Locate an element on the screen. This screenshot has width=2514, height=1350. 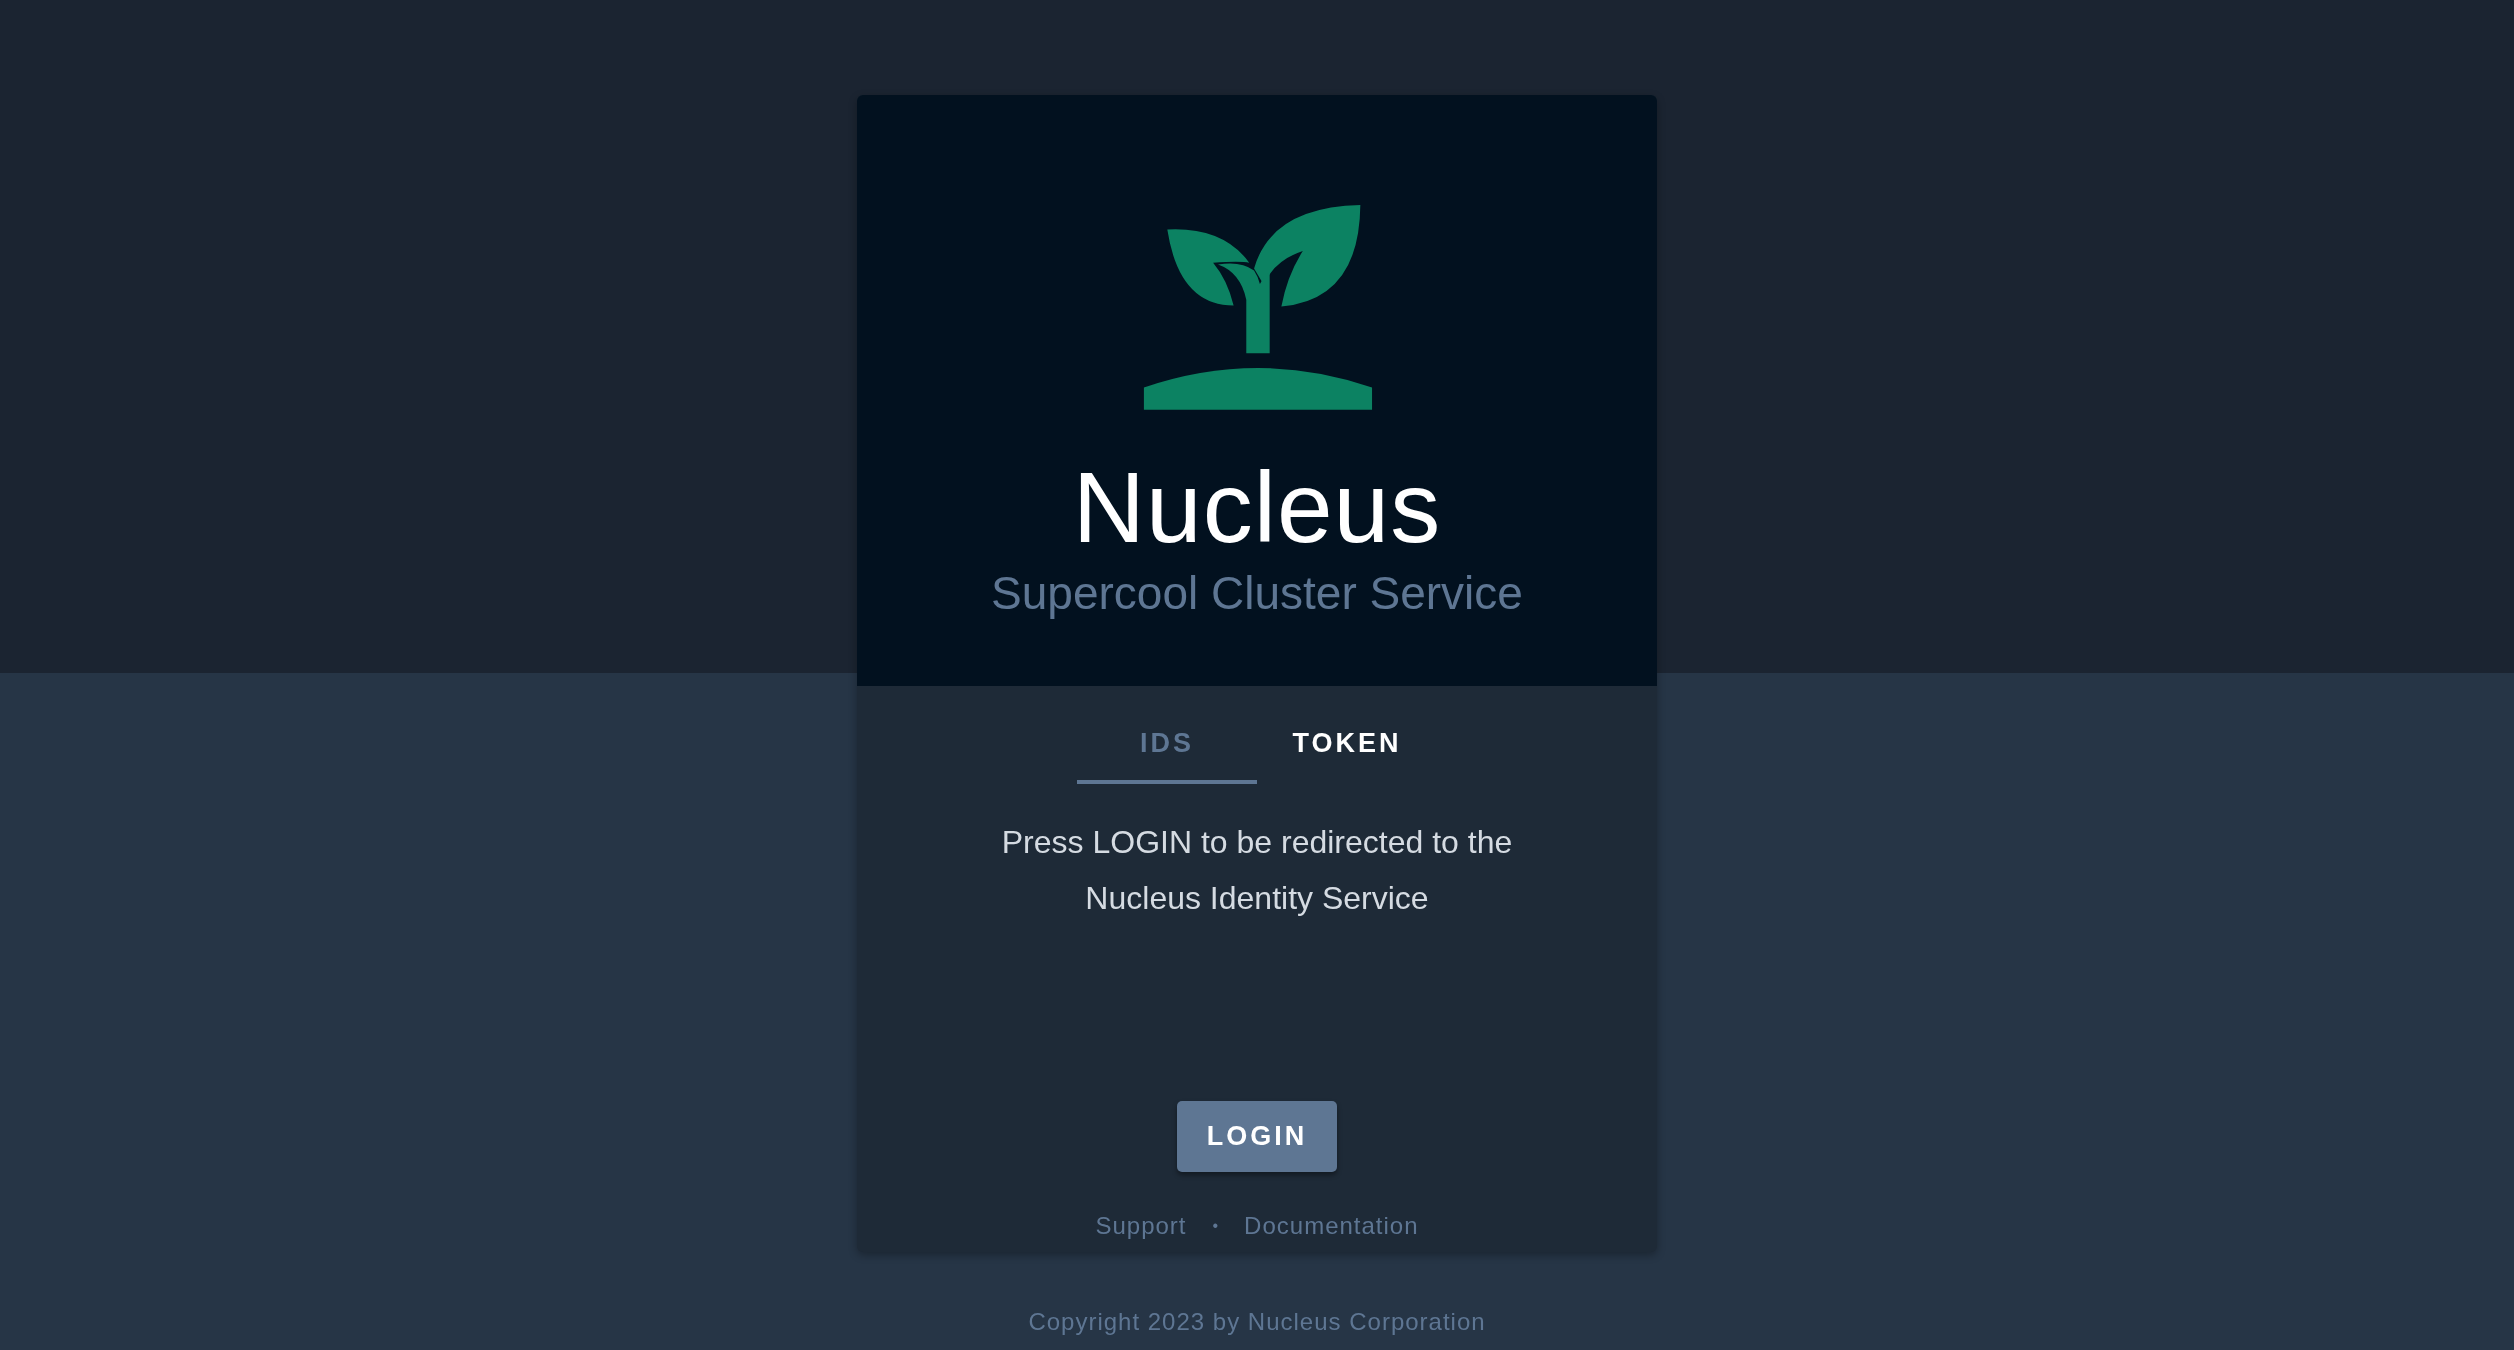
tab: TOKEN is located at coordinates (1347, 745).